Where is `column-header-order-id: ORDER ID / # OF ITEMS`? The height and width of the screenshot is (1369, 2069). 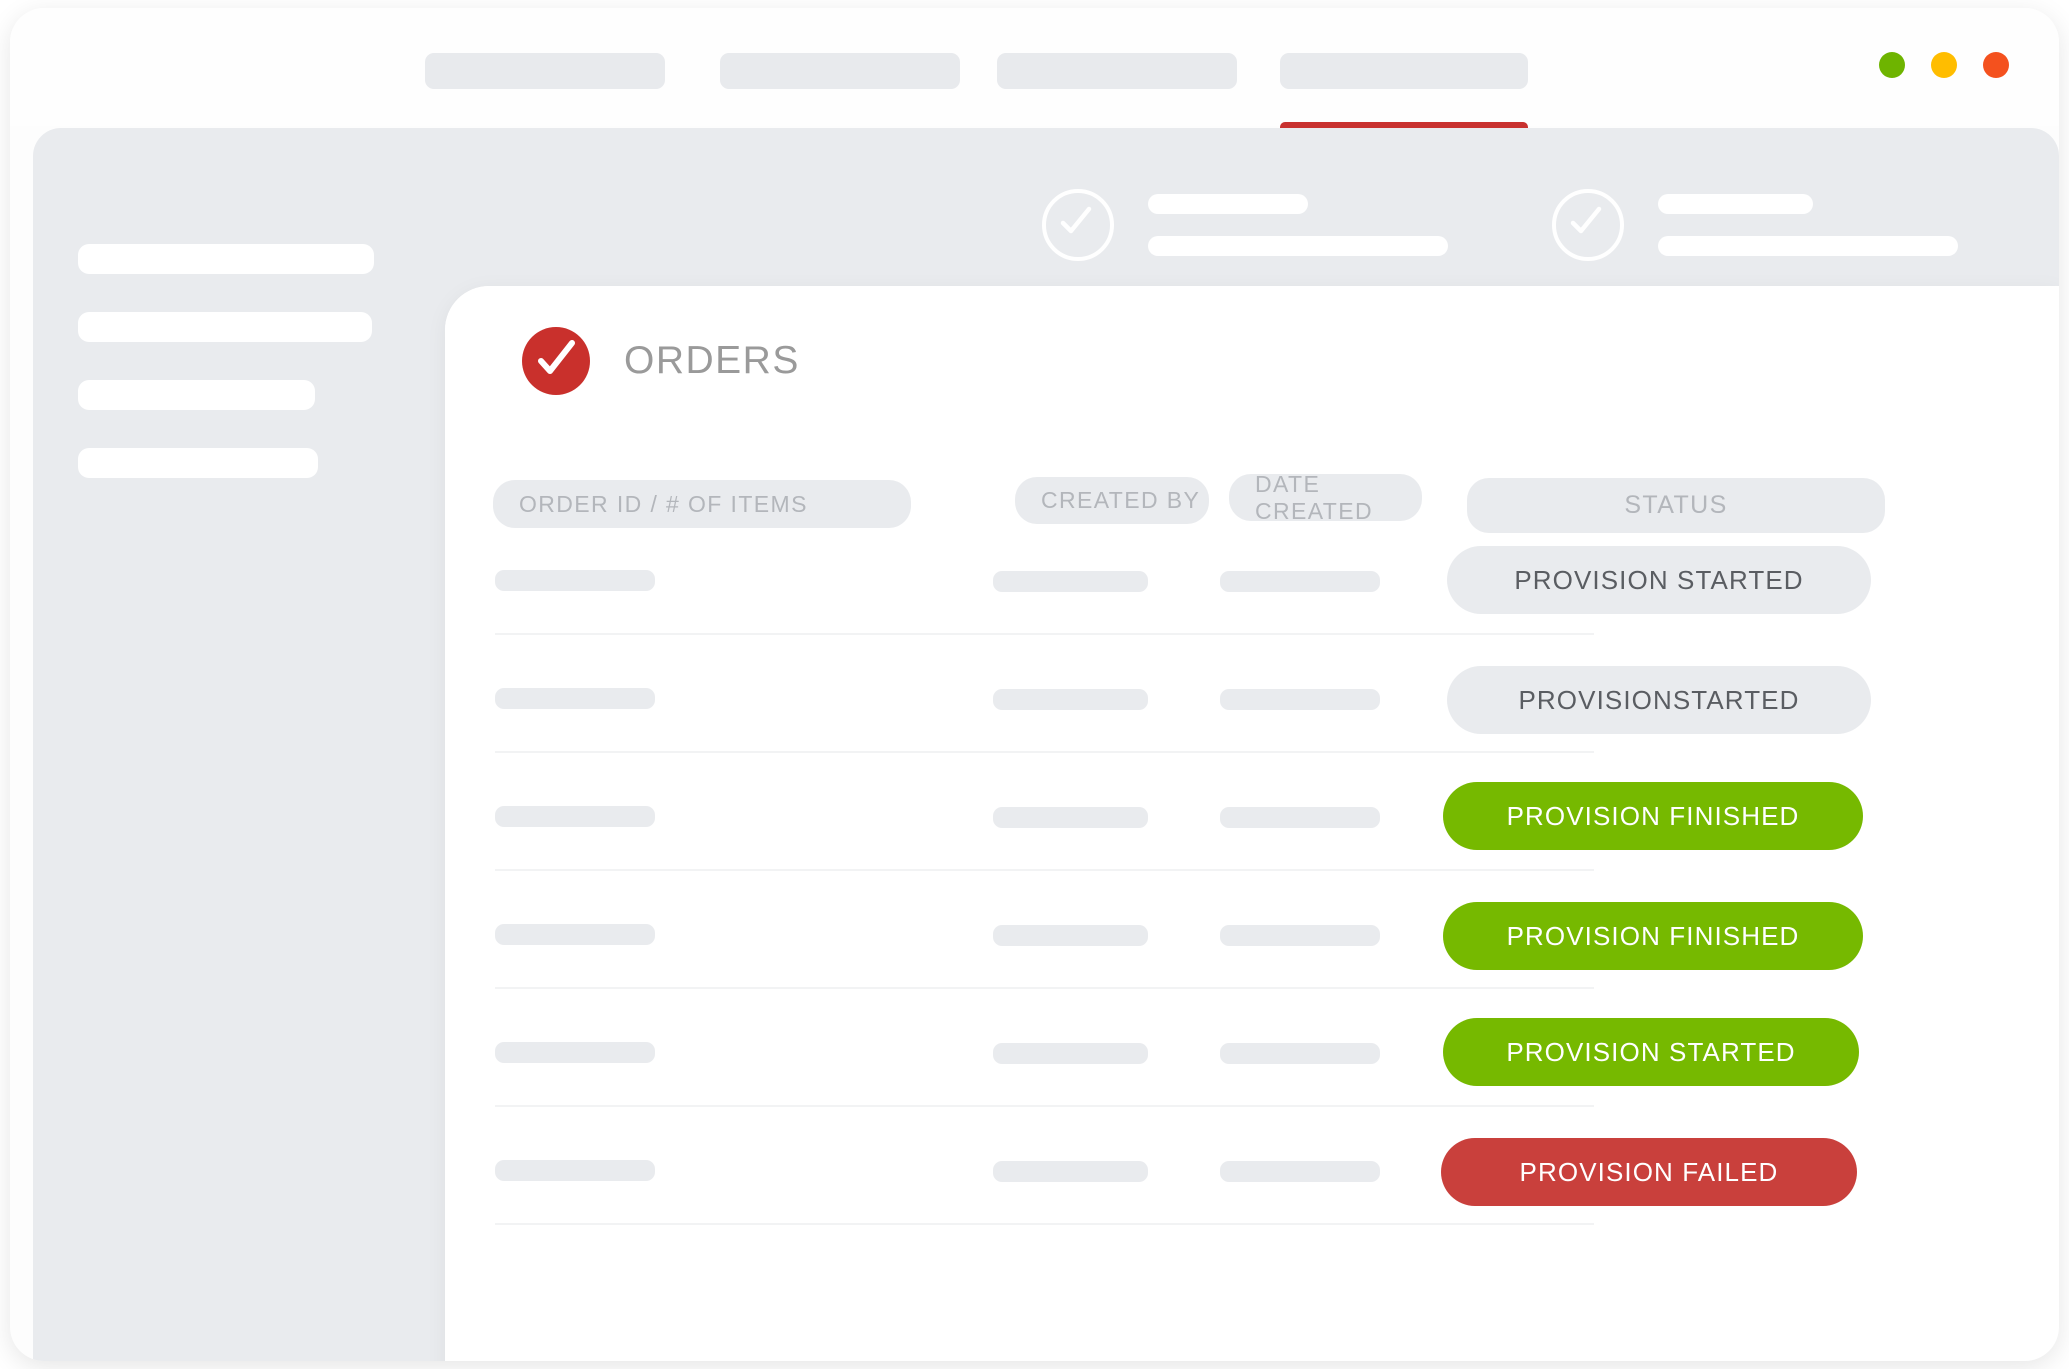
column-header-order-id: ORDER ID / # OF ITEMS is located at coordinates (702, 504).